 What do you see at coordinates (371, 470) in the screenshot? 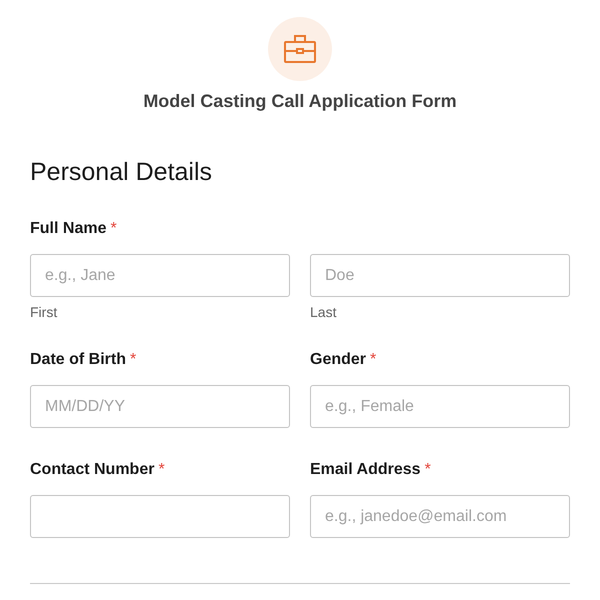
I see `field-label: Email Address *` at bounding box center [371, 470].